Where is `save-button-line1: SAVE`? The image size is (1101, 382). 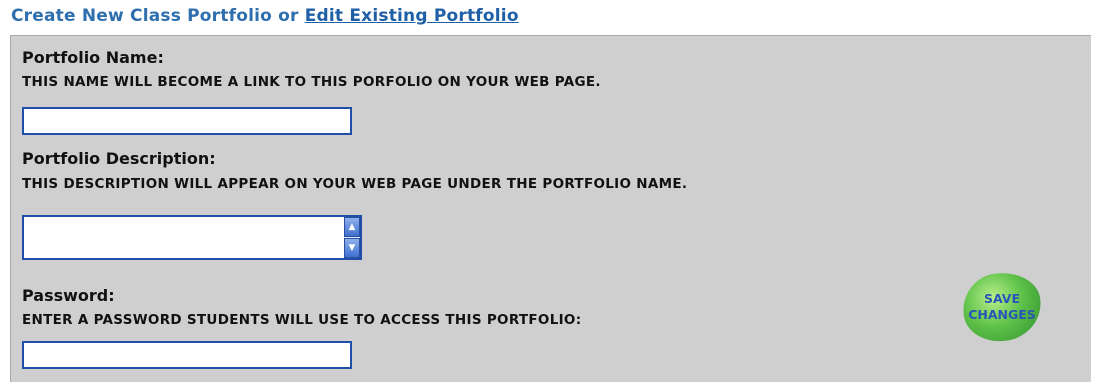
save-button-line1: SAVE is located at coordinates (1002, 298).